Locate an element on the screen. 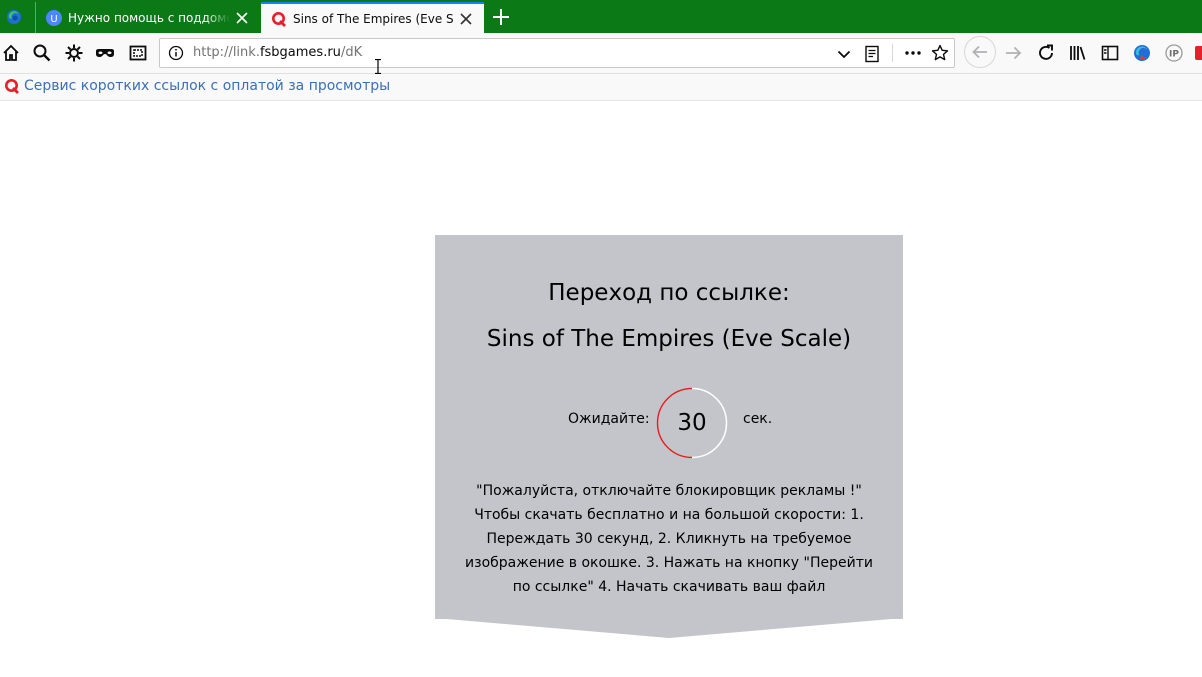 Image resolution: width=1202 pixels, height=677 pixels. sidebar-icon is located at coordinates (1110, 53).